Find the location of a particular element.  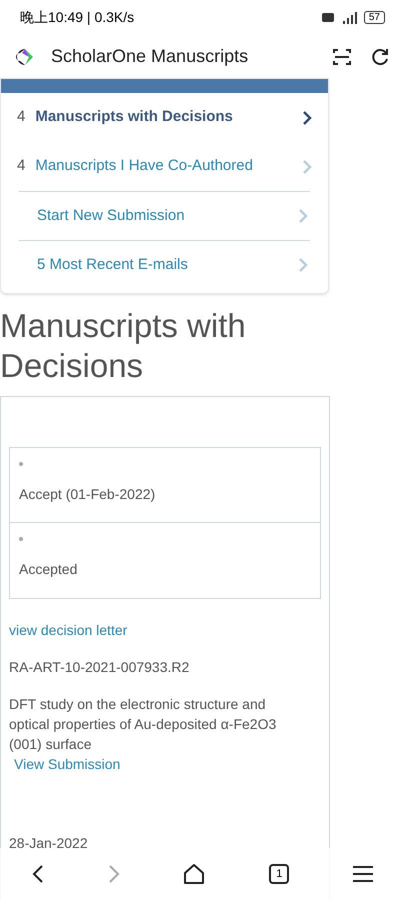

dashboard-item: 4 Manuscripts with Decisions is located at coordinates (164, 117).